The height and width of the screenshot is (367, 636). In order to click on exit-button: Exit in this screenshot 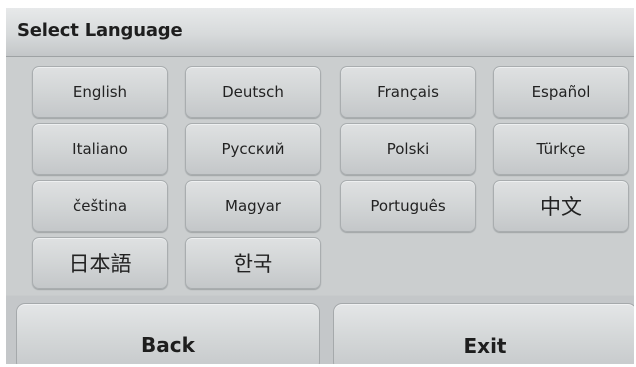, I will do `click(483, 333)`.